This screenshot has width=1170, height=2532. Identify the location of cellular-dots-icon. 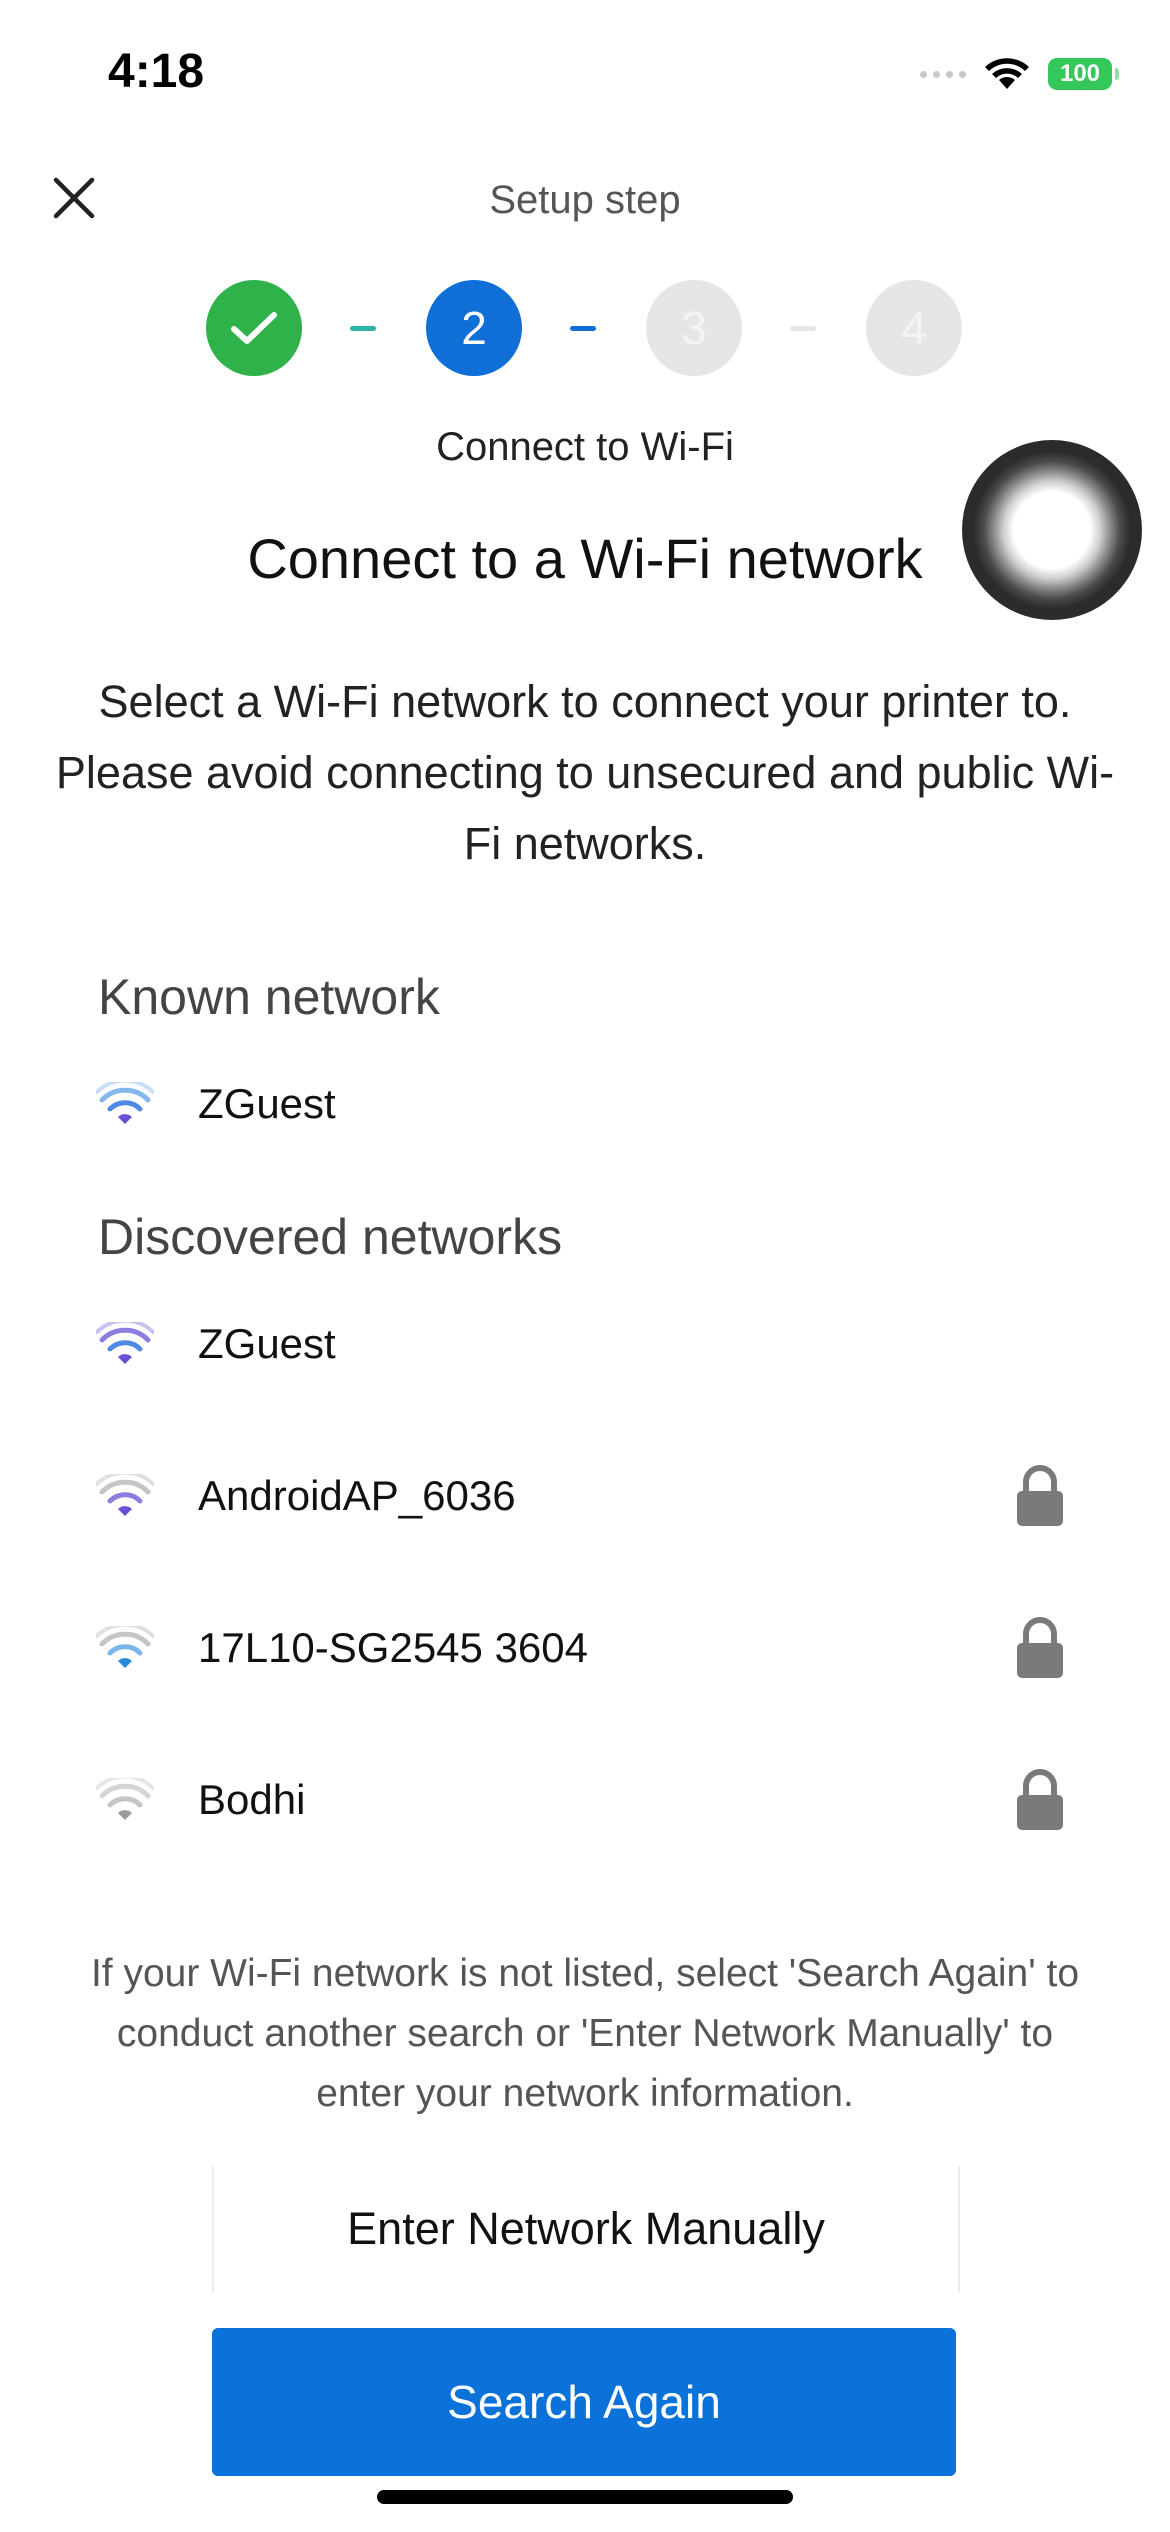
(943, 74).